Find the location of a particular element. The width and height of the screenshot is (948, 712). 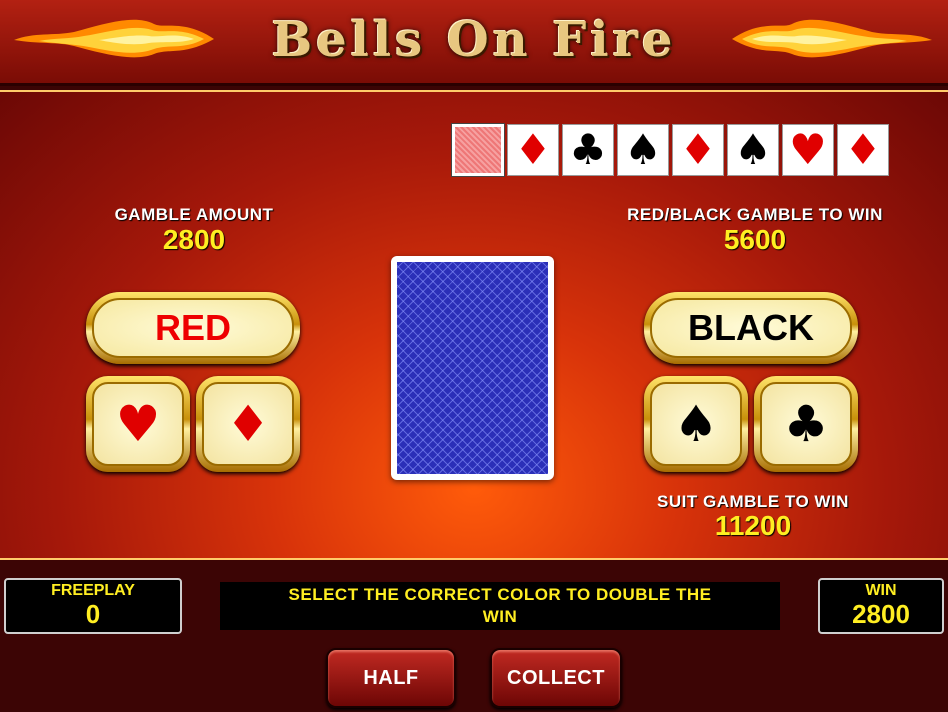

club-button: ♣ is located at coordinates (806, 424).